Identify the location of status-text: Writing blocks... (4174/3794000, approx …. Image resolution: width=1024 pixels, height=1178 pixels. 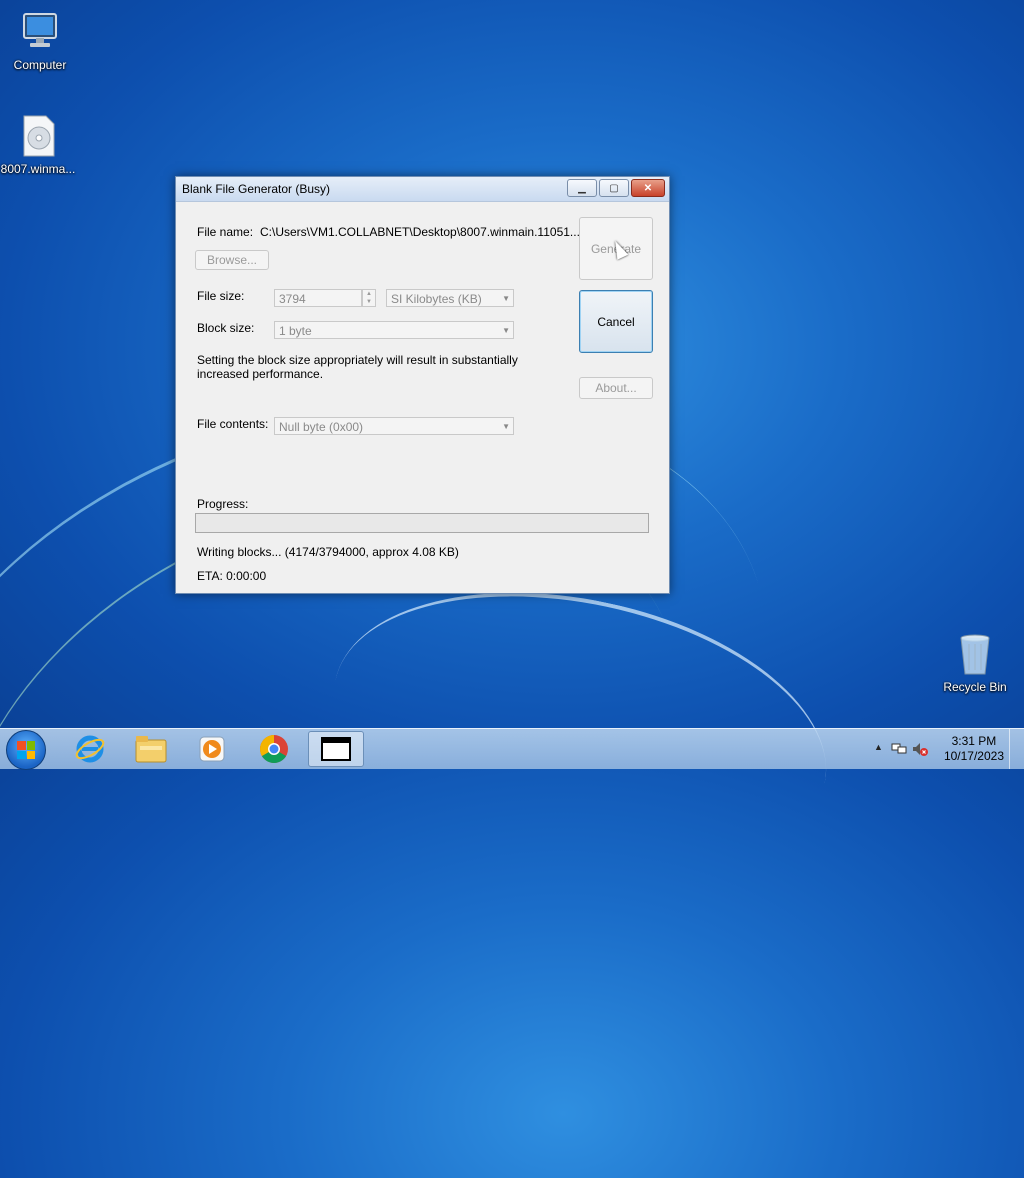
(328, 552).